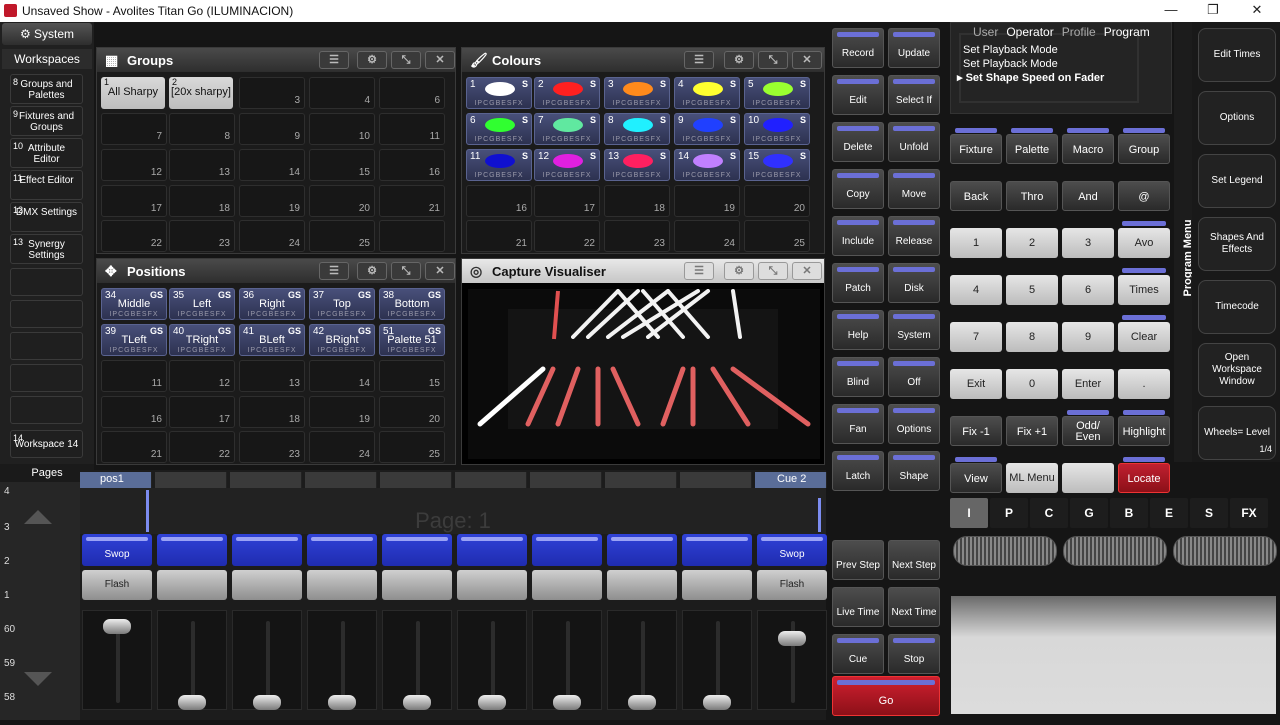  Describe the element at coordinates (858, 330) in the screenshot. I see `cmd-button-help: Help` at that location.